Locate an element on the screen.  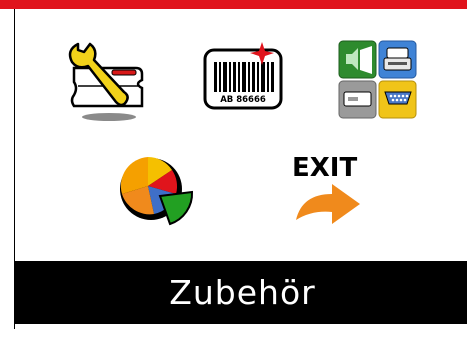
menu-title: Zubehör is located at coordinates (242, 292).